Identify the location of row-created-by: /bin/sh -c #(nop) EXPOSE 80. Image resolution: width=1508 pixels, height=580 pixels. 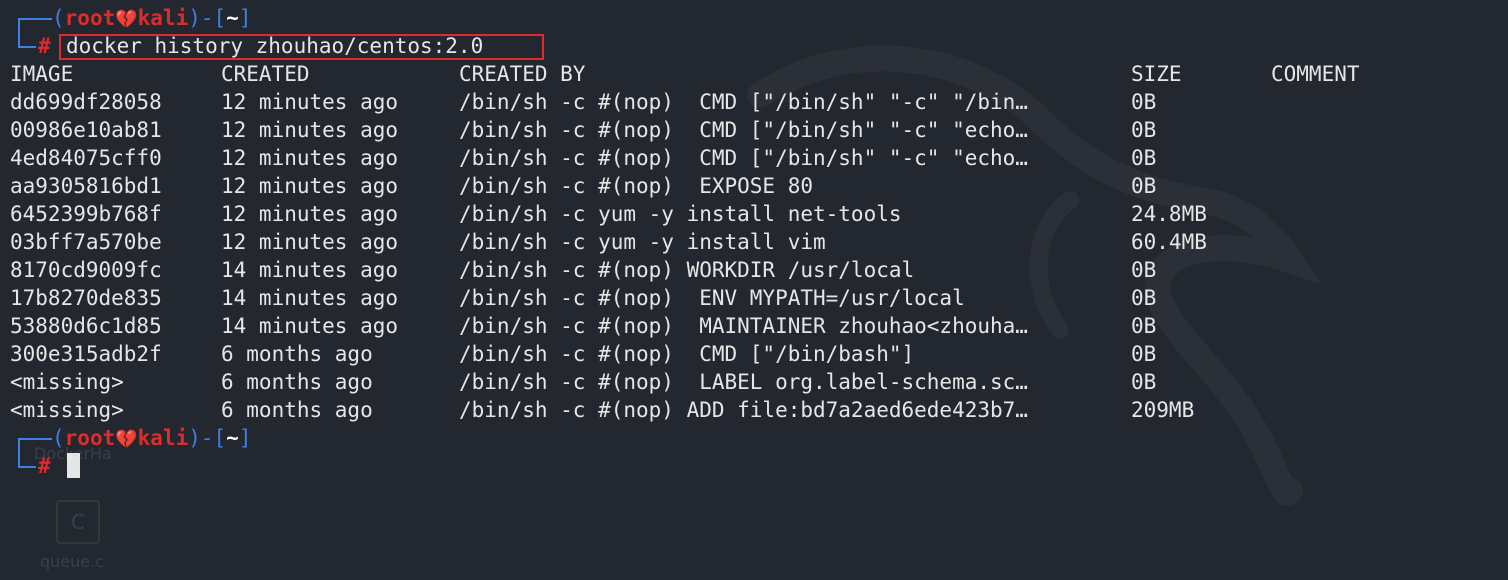
(636, 186).